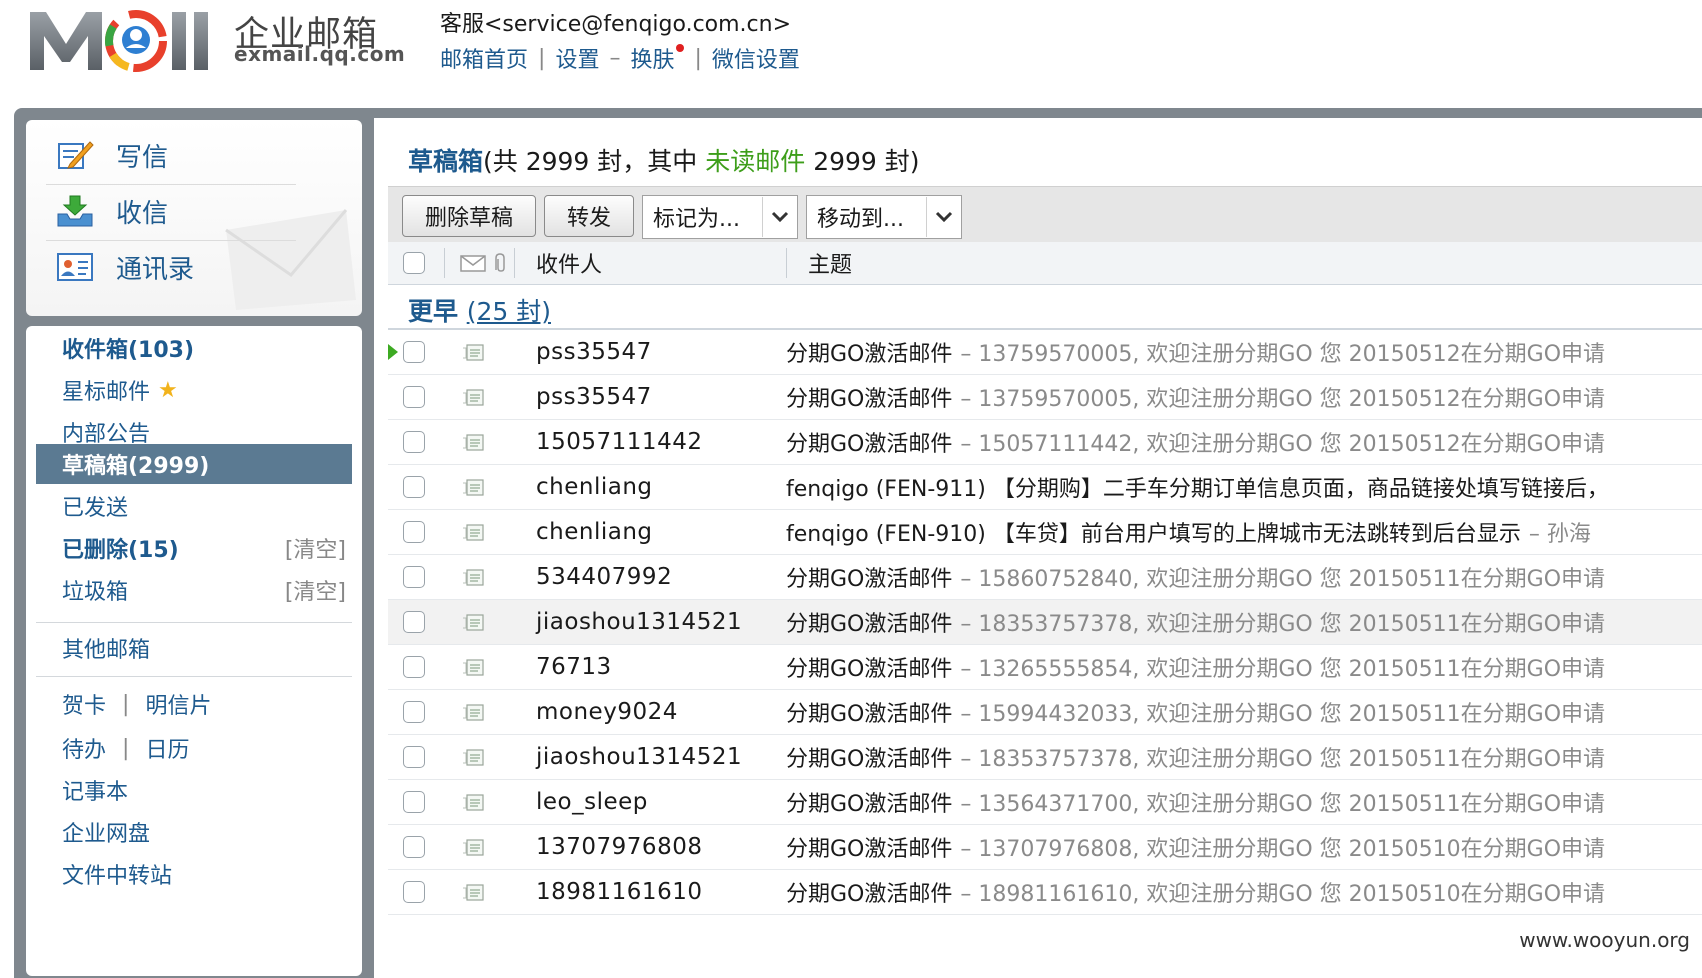  Describe the element at coordinates (194, 506) in the screenshot. I see `folder-sent: 已发送` at that location.